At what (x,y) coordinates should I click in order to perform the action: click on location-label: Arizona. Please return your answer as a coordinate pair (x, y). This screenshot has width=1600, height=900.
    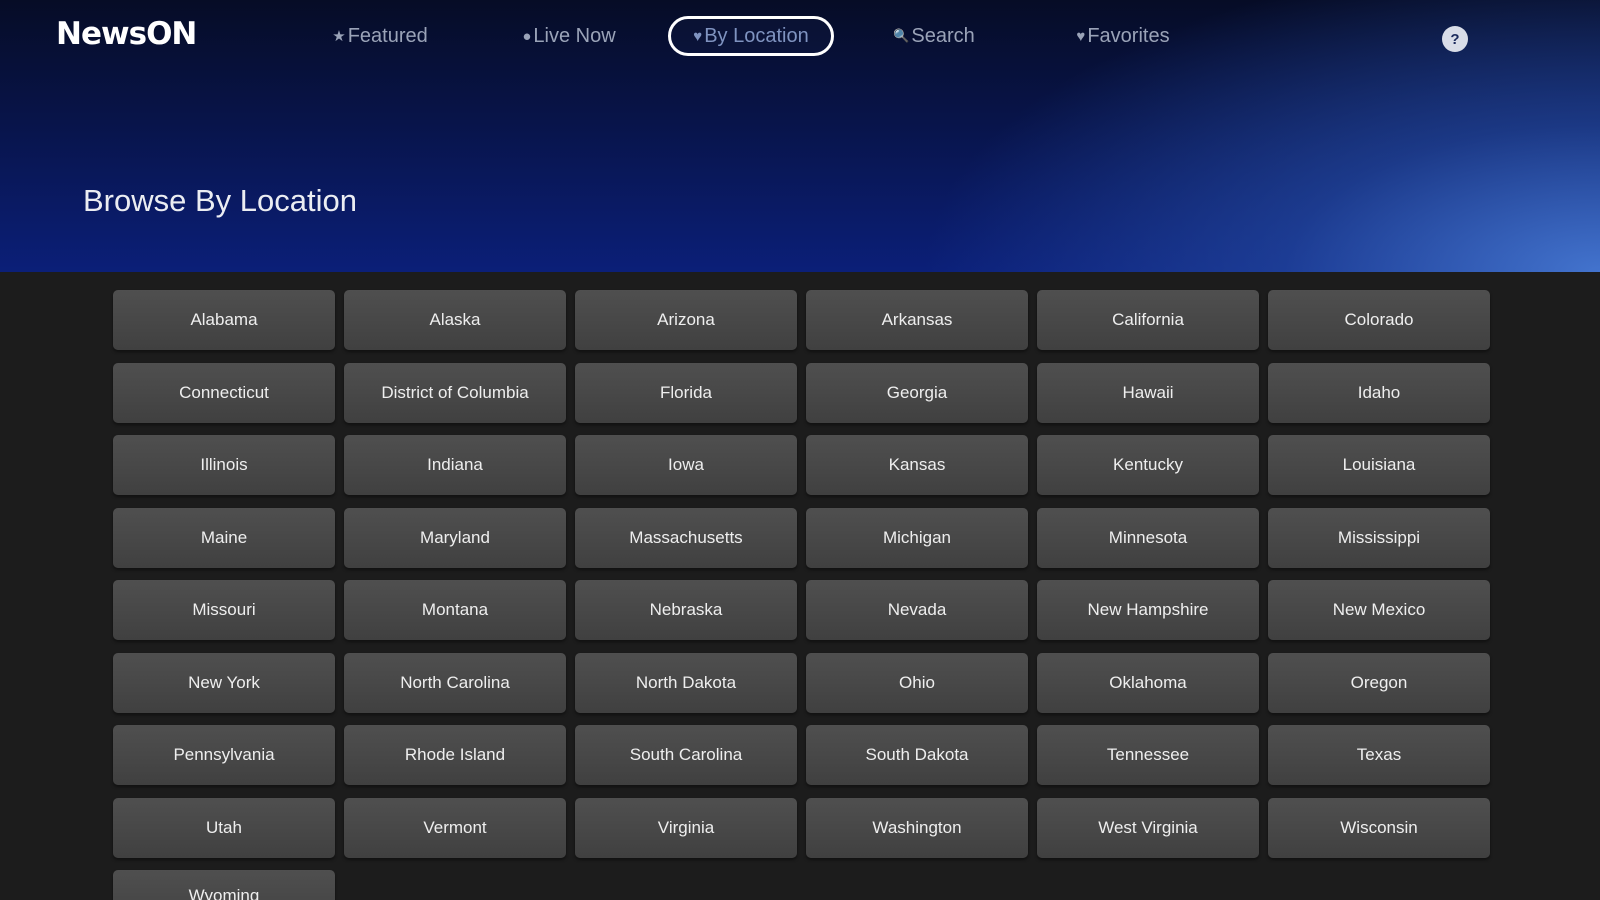
    Looking at the image, I should click on (686, 319).